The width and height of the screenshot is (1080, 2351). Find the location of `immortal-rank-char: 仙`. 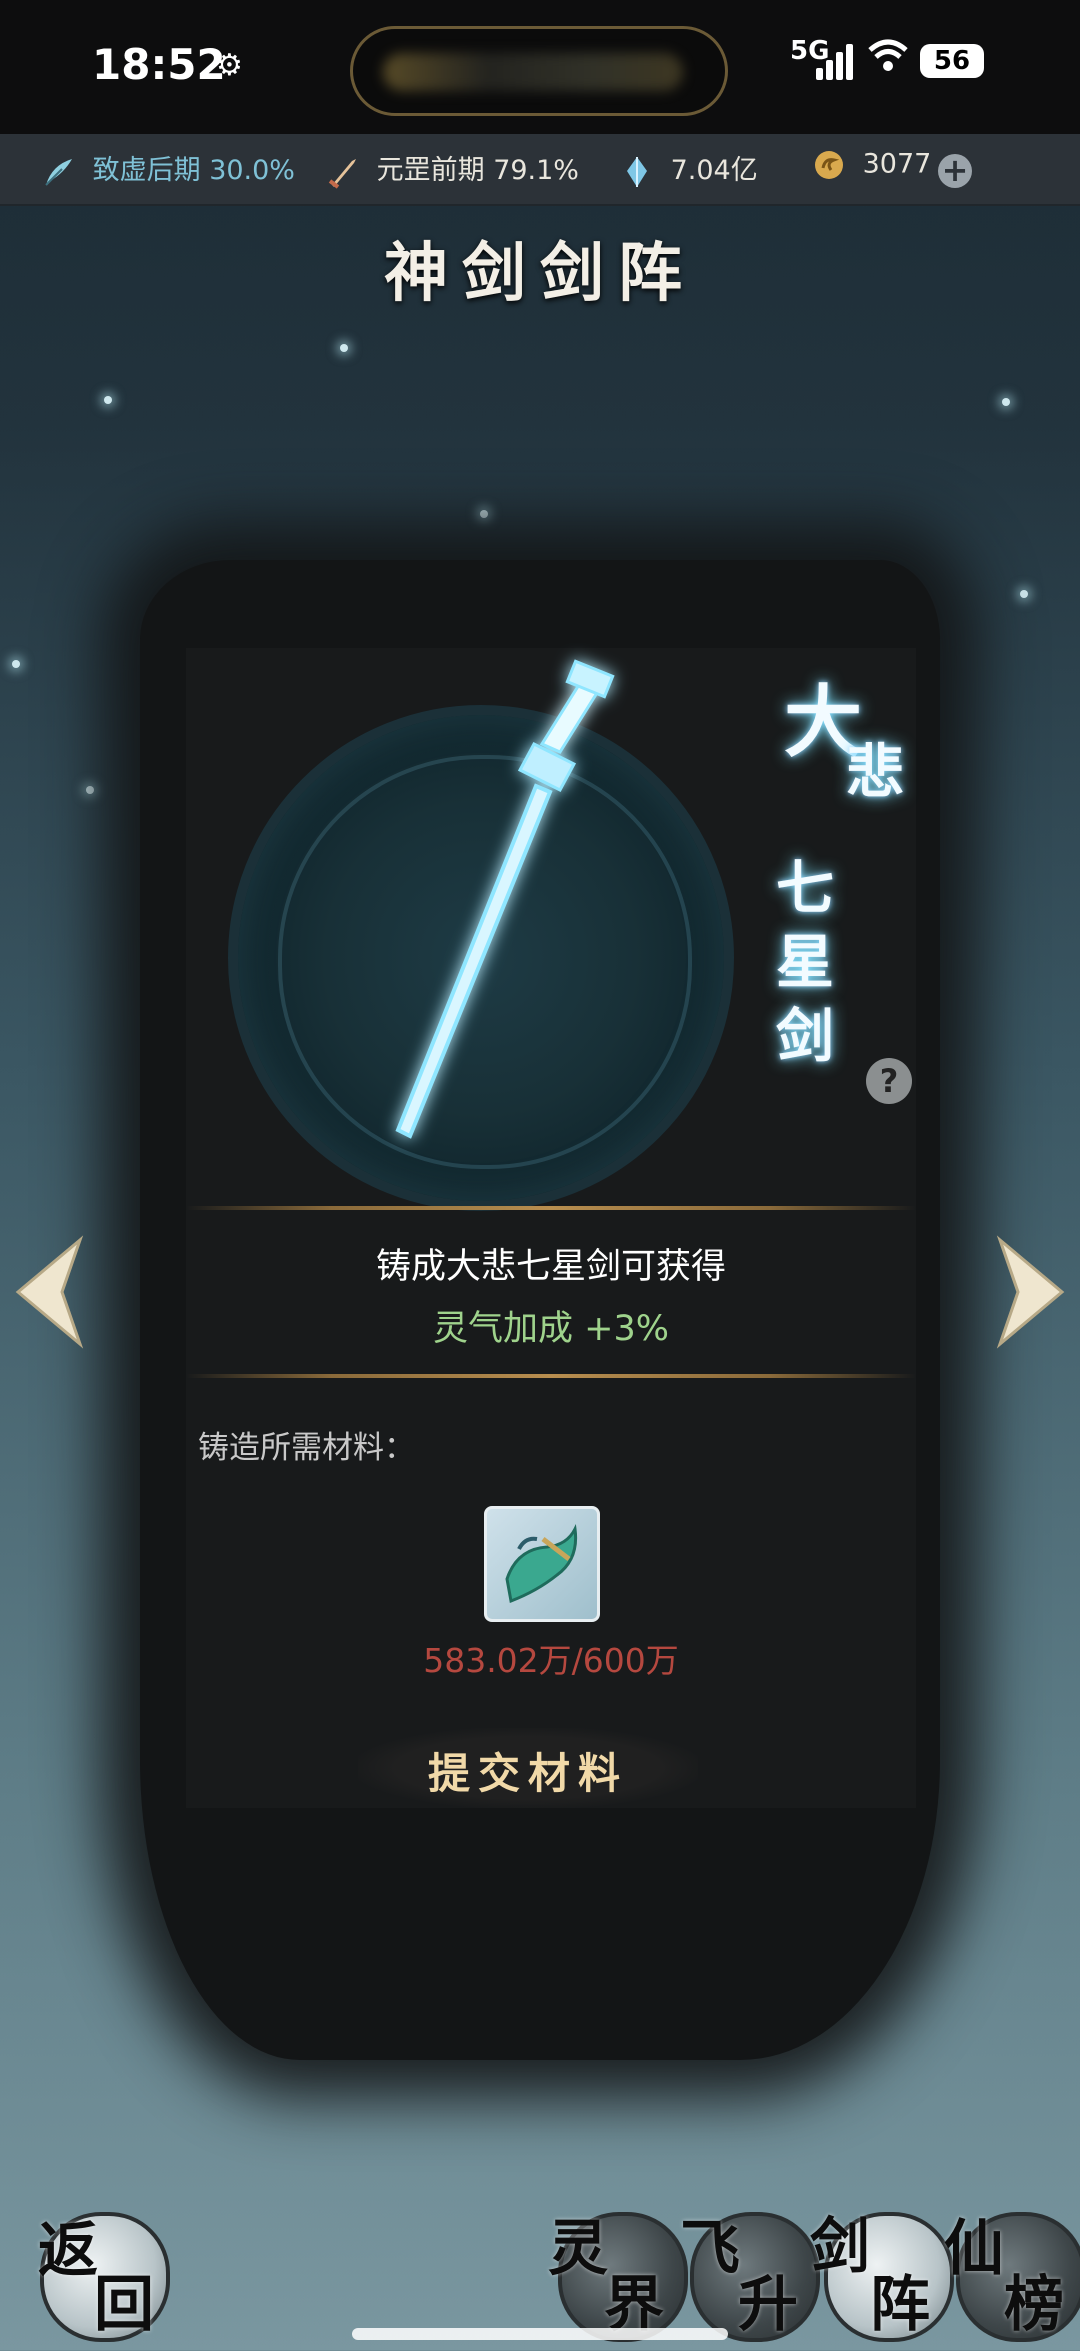

immortal-rank-char: 仙 is located at coordinates (974, 2249).